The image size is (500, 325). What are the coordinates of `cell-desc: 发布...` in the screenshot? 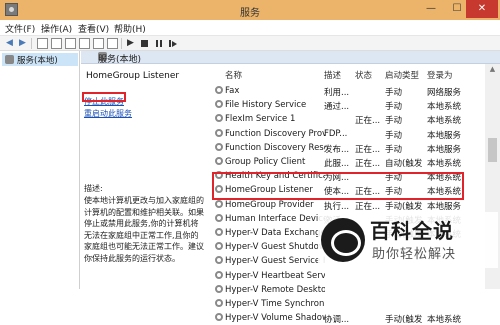 It's located at (337, 149).